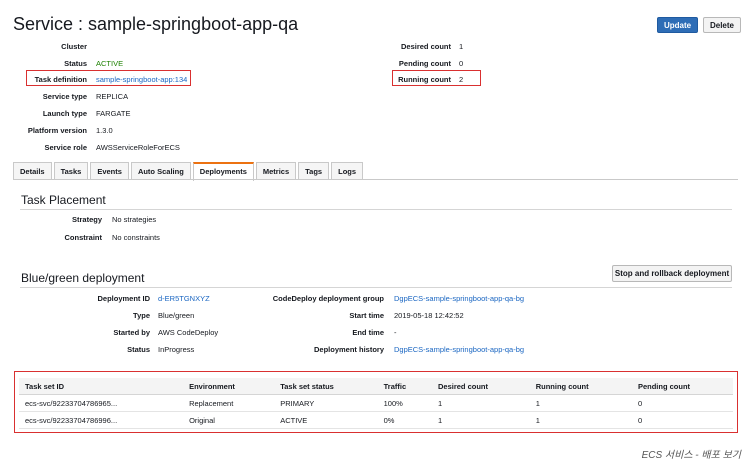  What do you see at coordinates (459, 298) in the screenshot?
I see `deployment-group-link: DgpECS-sample-springboot-app-qa-bg` at bounding box center [459, 298].